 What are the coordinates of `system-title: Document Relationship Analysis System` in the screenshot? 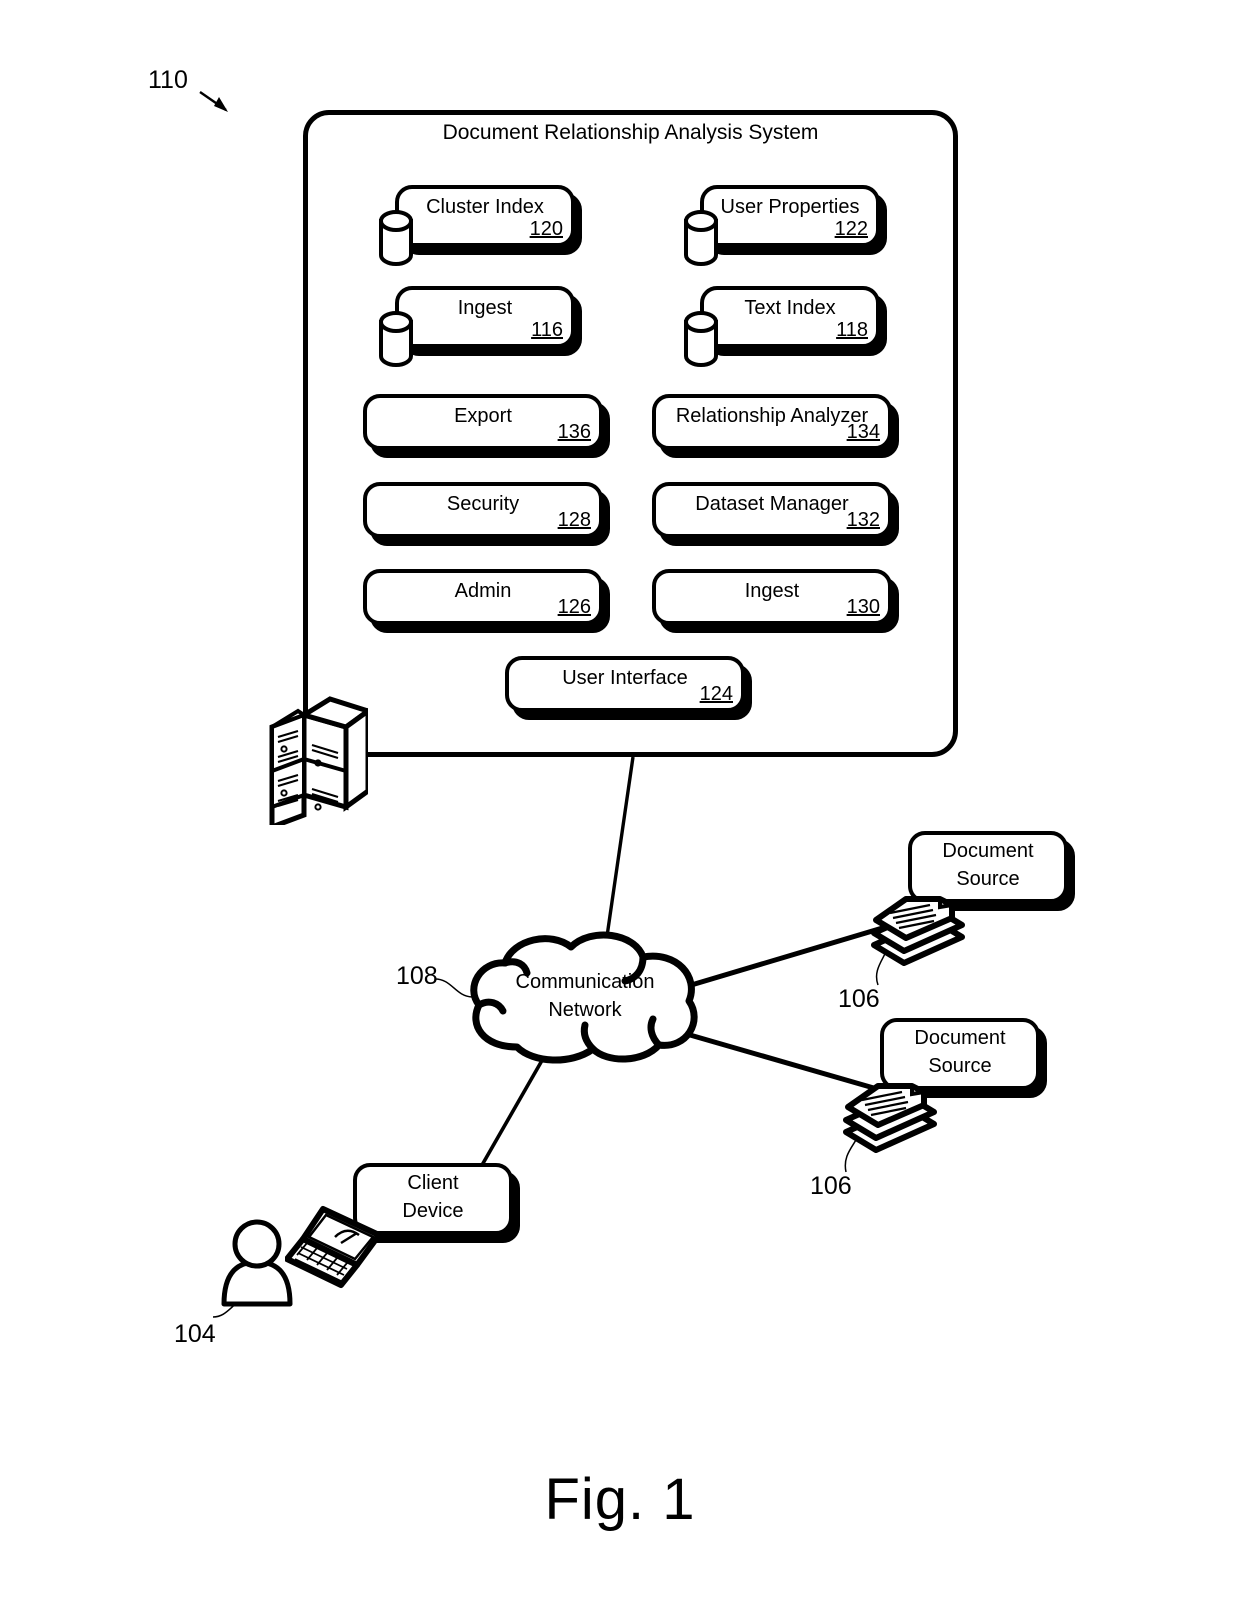 It's located at (630, 132).